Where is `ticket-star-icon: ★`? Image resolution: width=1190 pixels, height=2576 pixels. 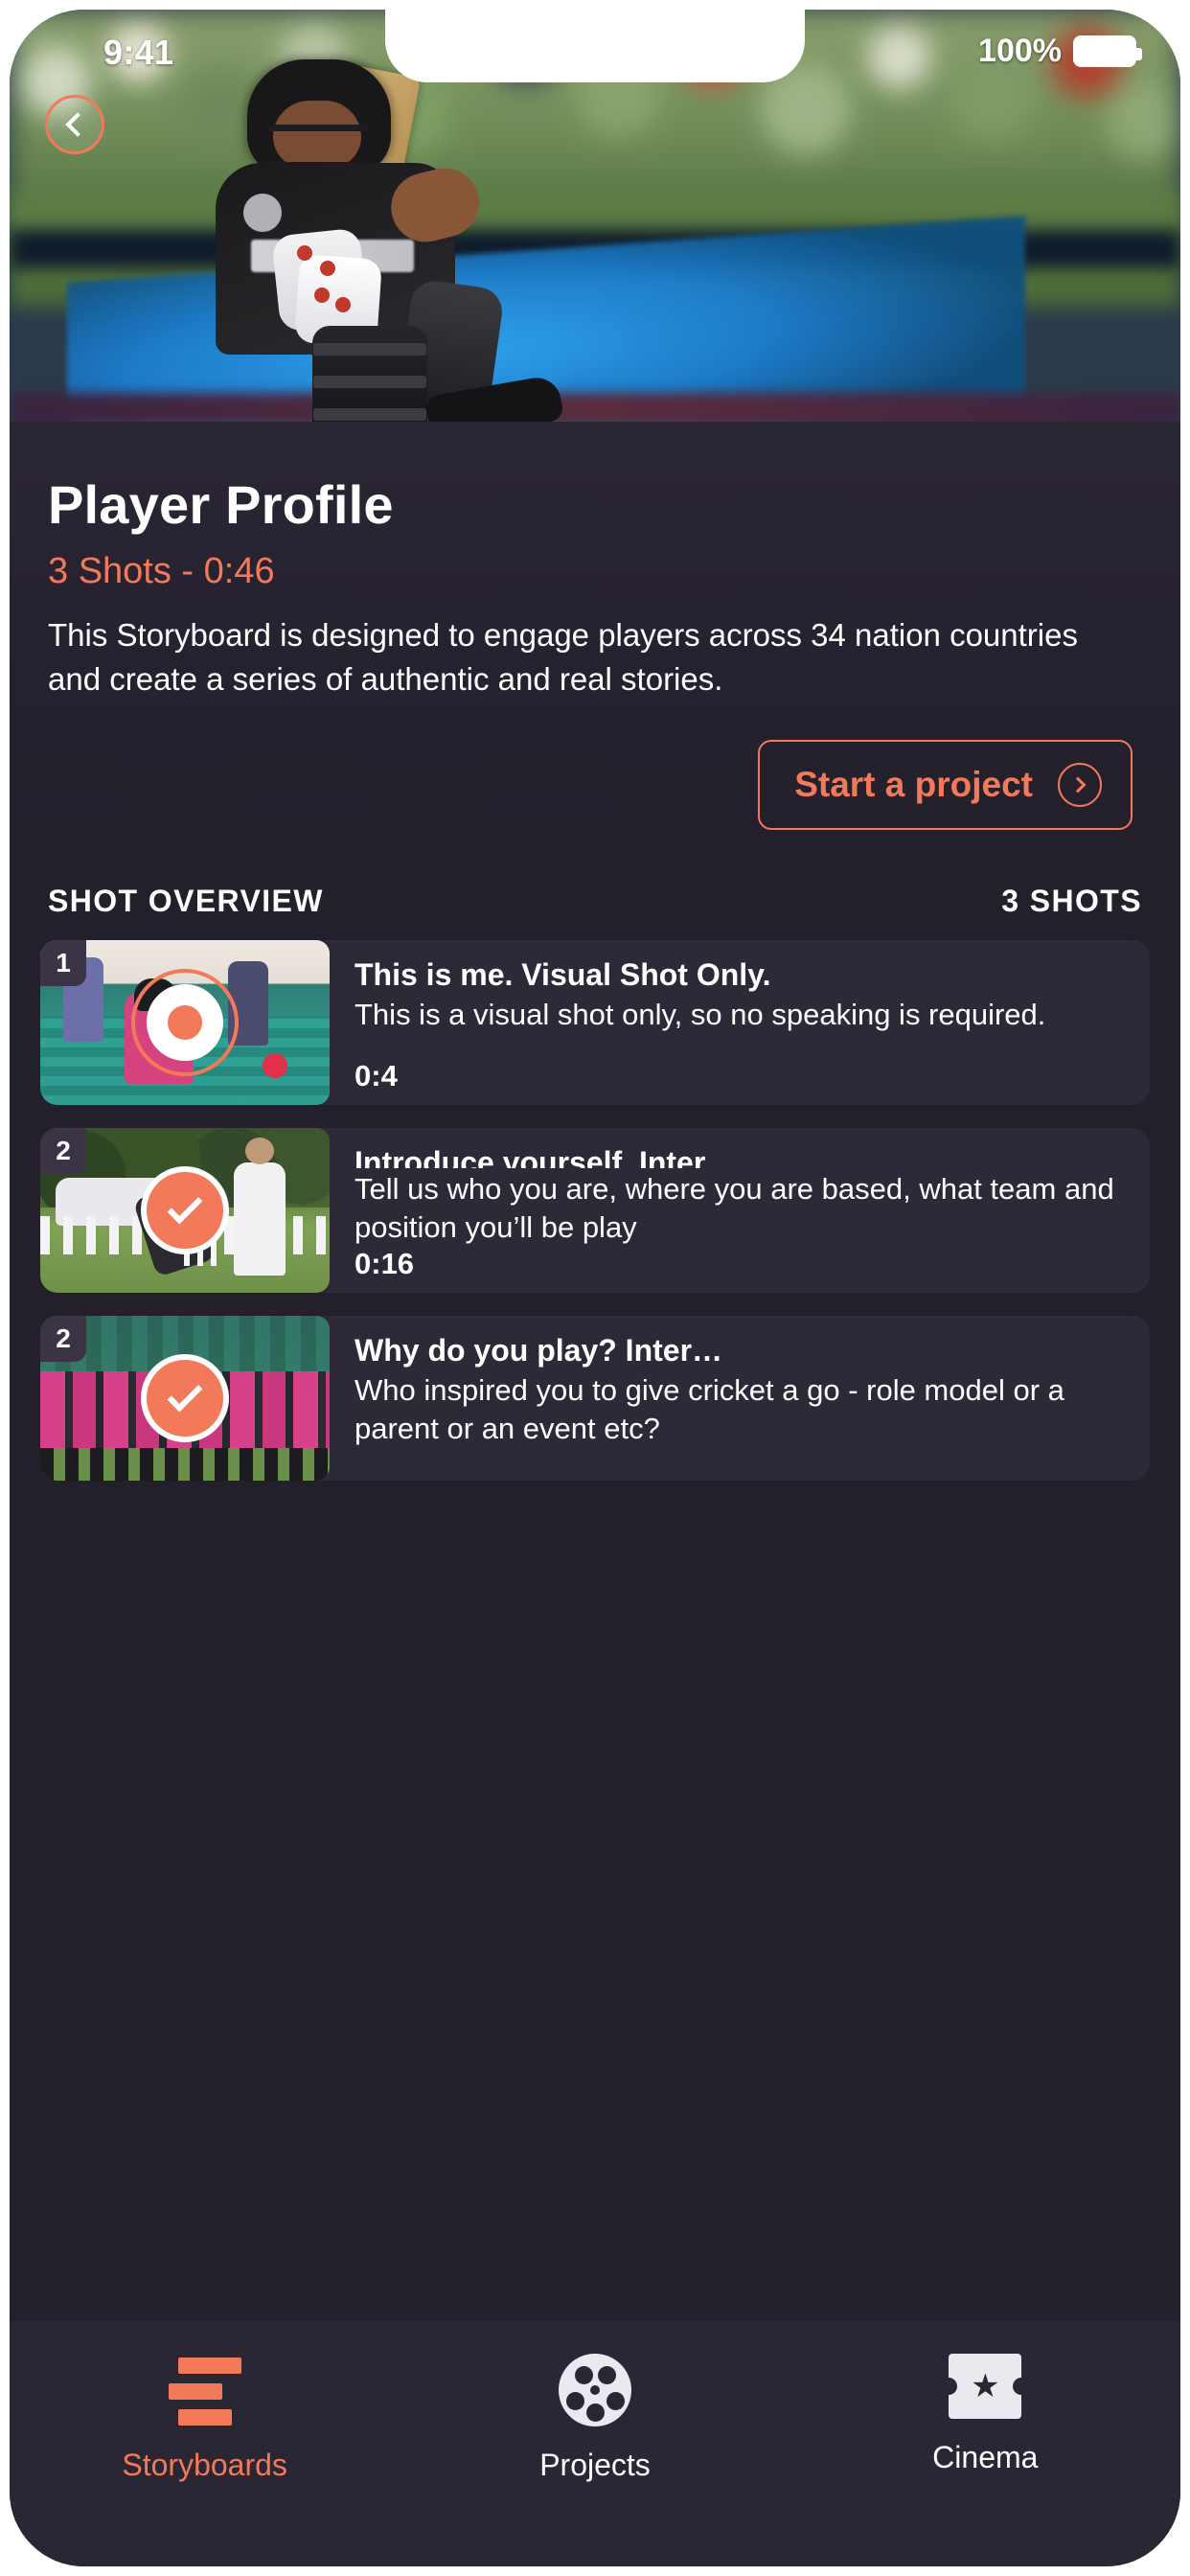
ticket-star-icon: ★ is located at coordinates (985, 2386).